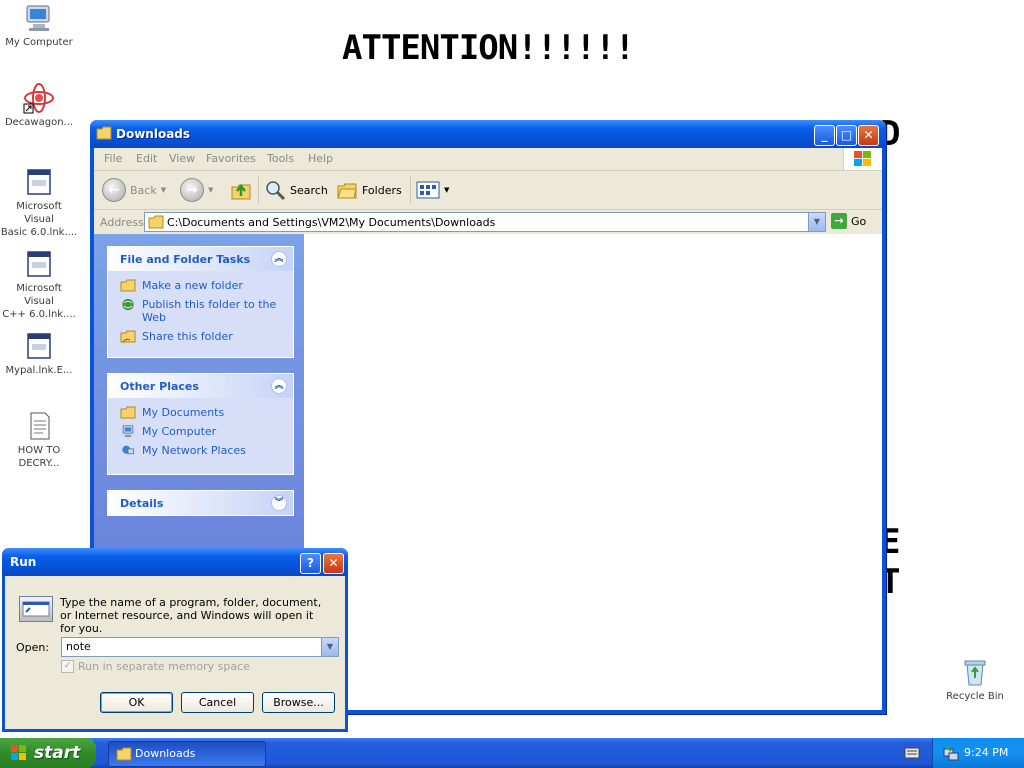  Describe the element at coordinates (276, 191) in the screenshot. I see `search-icon` at that location.